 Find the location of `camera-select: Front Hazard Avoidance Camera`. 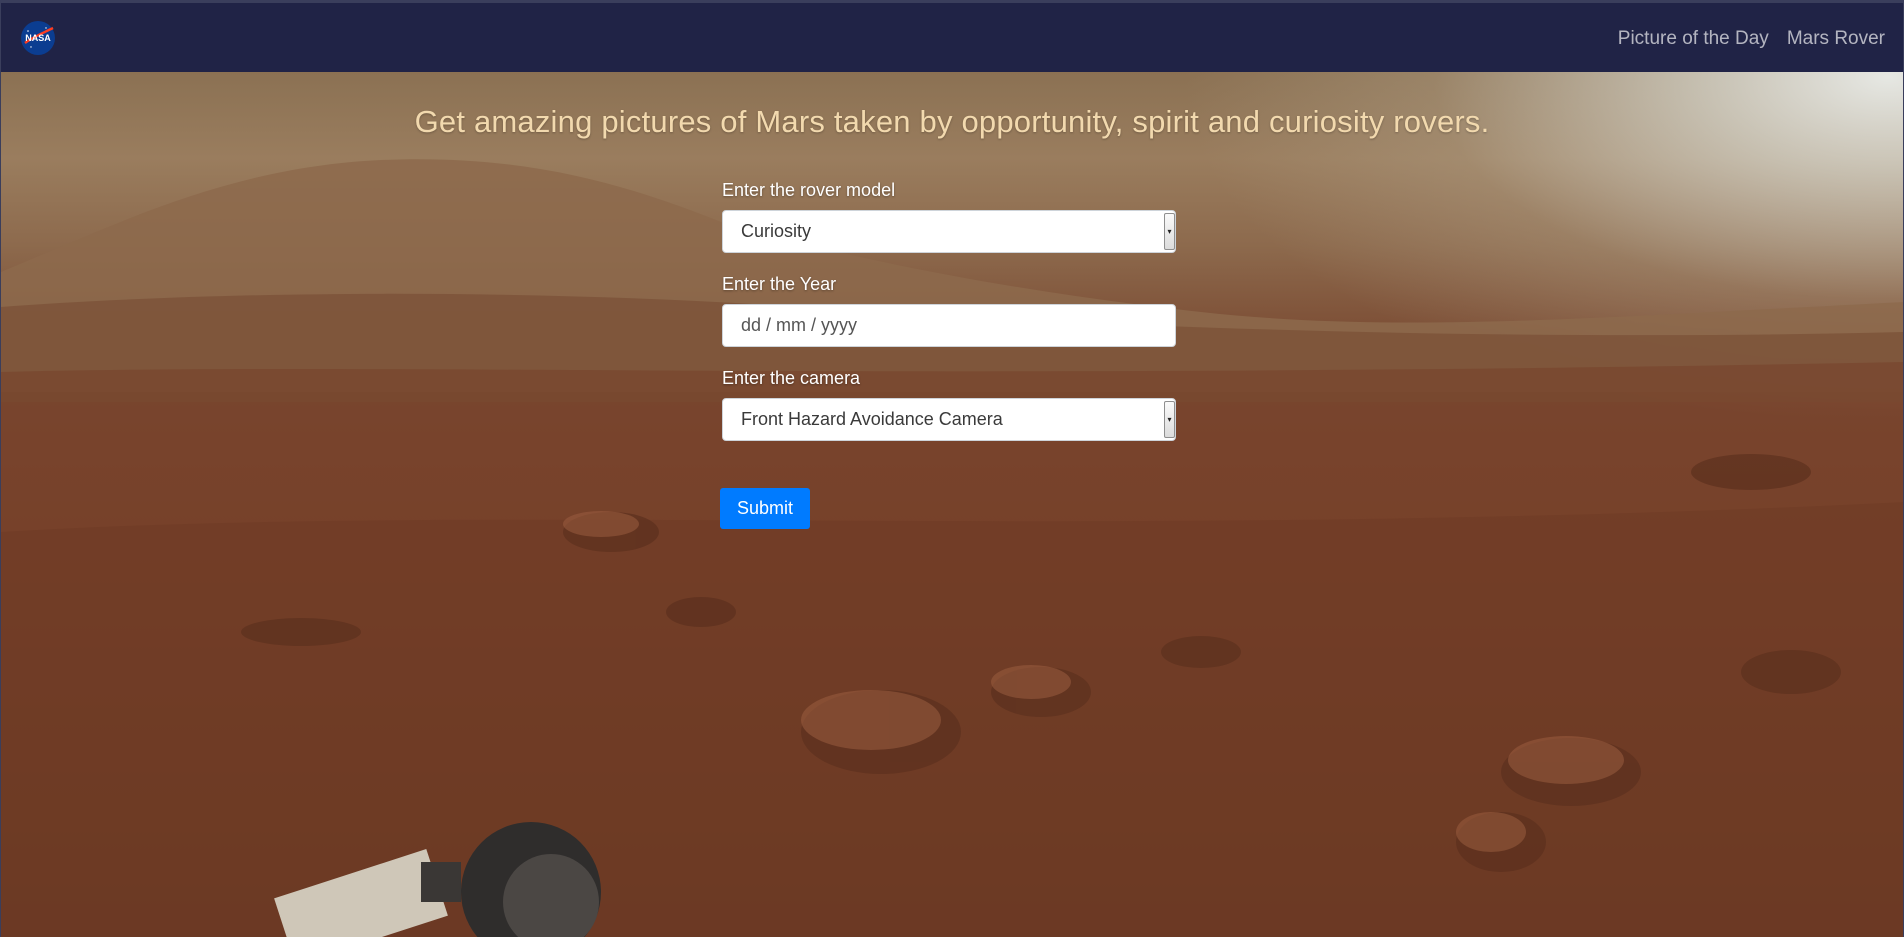

camera-select: Front Hazard Avoidance Camera is located at coordinates (949, 419).